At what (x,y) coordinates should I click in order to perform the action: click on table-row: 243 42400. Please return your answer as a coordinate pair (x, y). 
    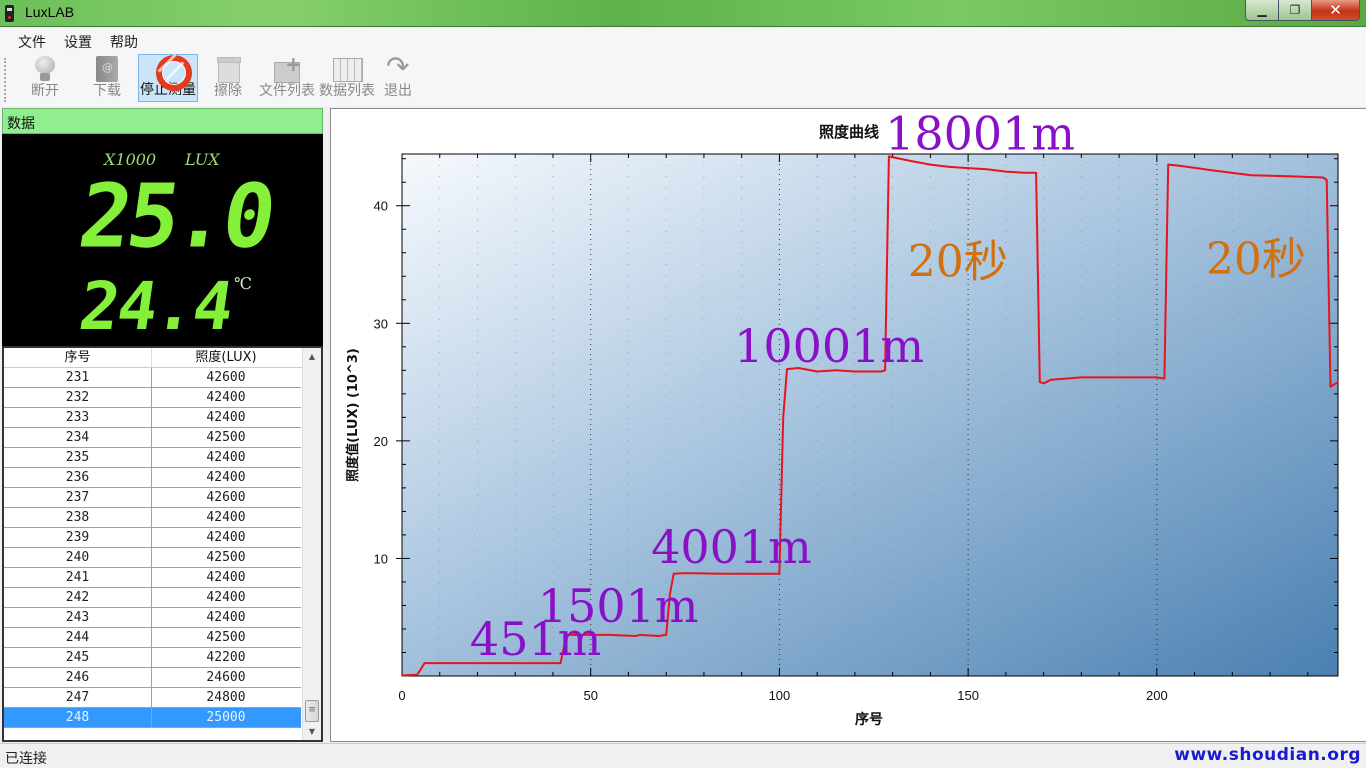
    Looking at the image, I should click on (152, 618).